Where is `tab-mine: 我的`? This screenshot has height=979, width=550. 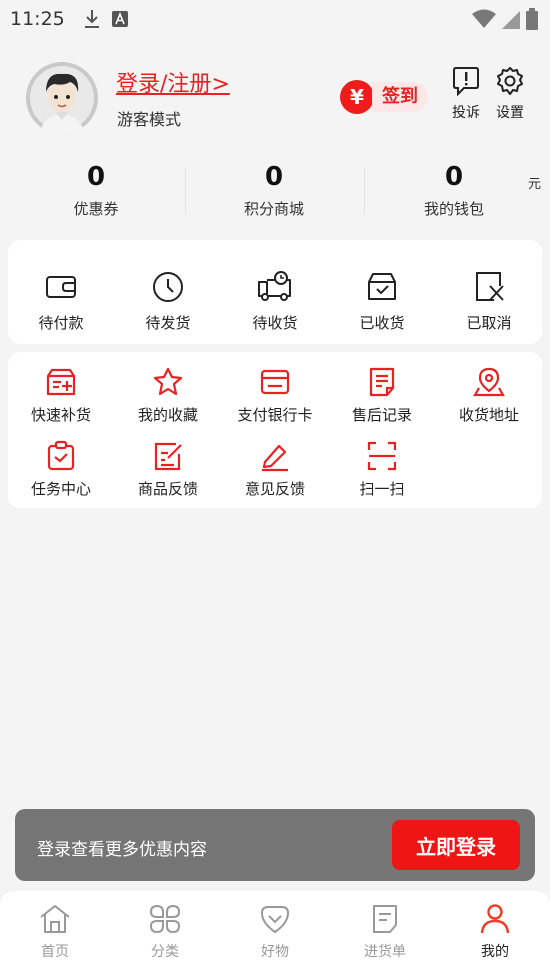 tab-mine: 我的 is located at coordinates (495, 932).